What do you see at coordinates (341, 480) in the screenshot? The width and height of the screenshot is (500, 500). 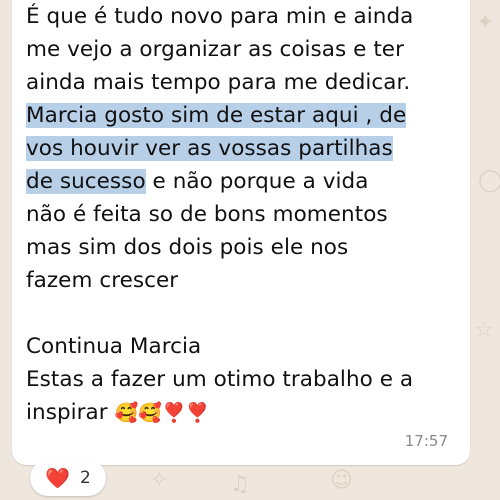 I see `background-doodle-icon: ☺` at bounding box center [341, 480].